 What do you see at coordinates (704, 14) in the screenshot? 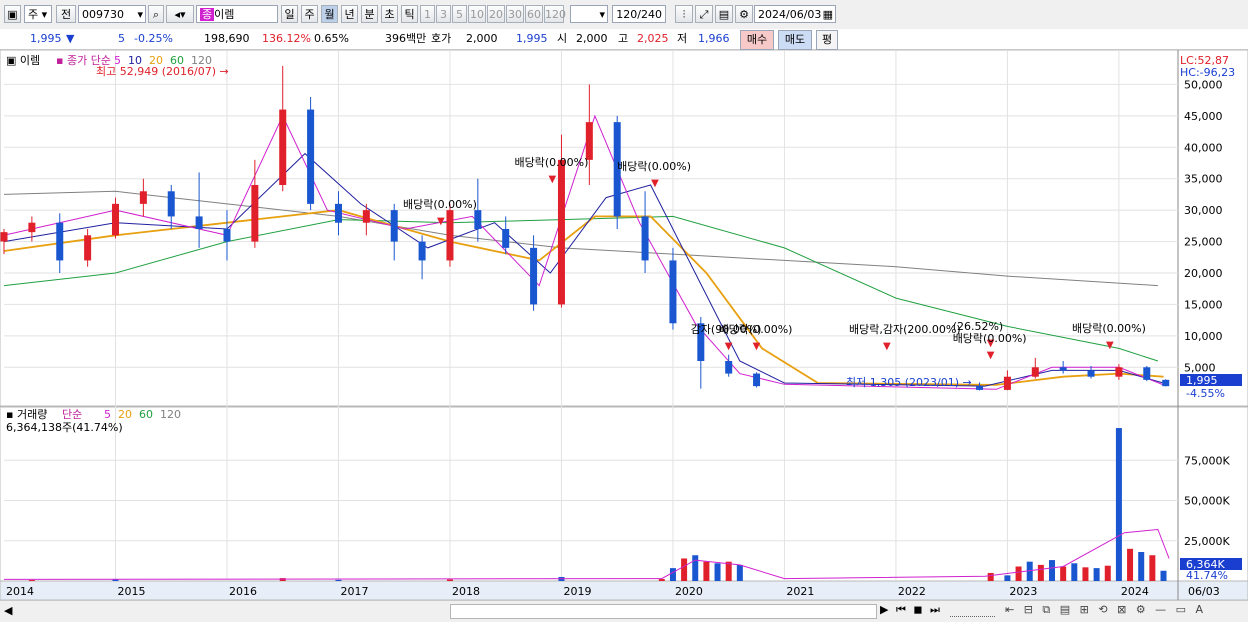
I see `draw-tool-icon: ⤢` at bounding box center [704, 14].